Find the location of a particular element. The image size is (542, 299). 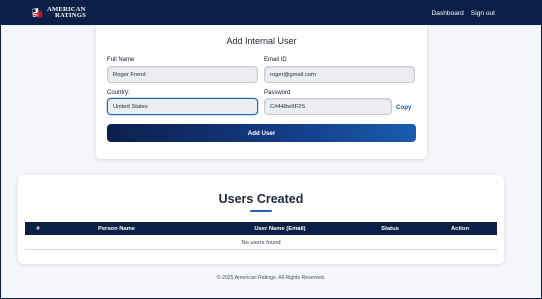

empty-table-message: No users found is located at coordinates (261, 243).